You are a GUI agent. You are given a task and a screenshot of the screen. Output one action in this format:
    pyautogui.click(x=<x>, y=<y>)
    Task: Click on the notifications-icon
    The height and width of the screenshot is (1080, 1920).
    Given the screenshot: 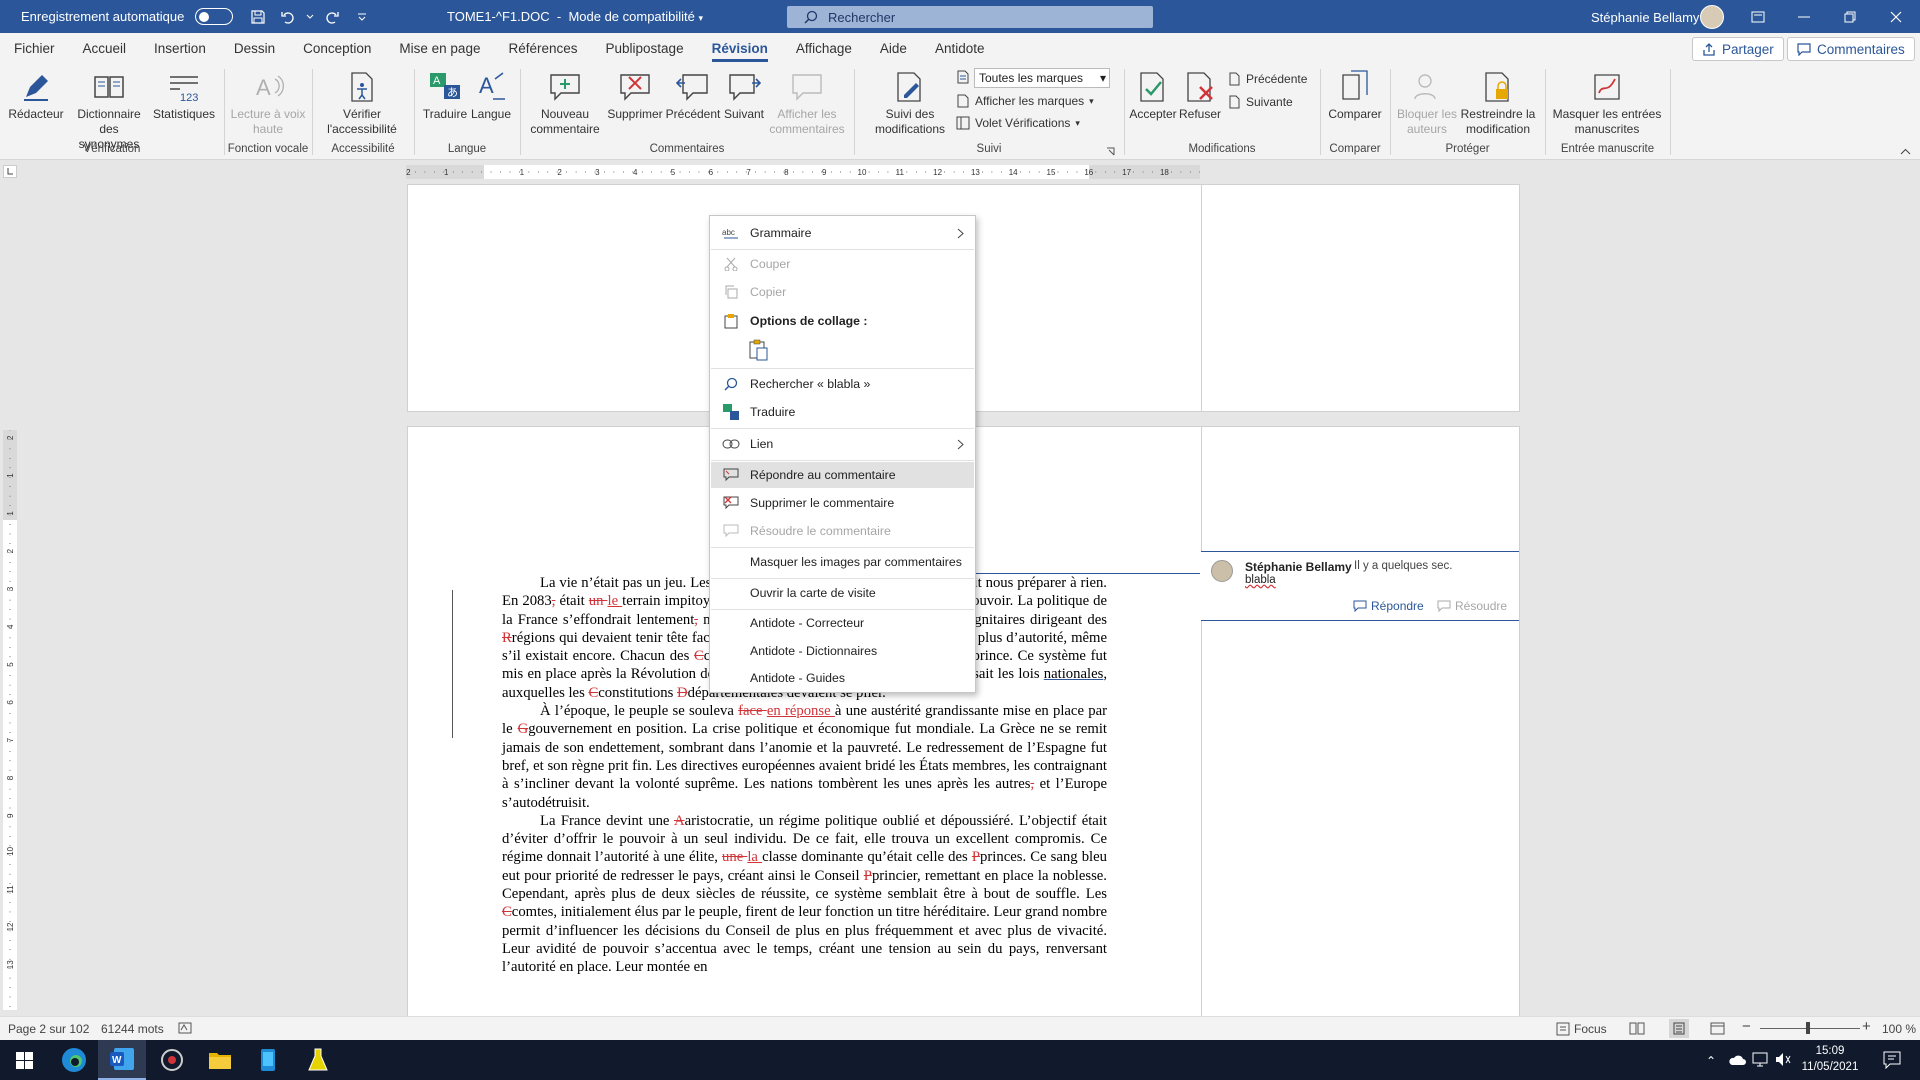 What is the action you would take?
    pyautogui.click(x=1892, y=1060)
    